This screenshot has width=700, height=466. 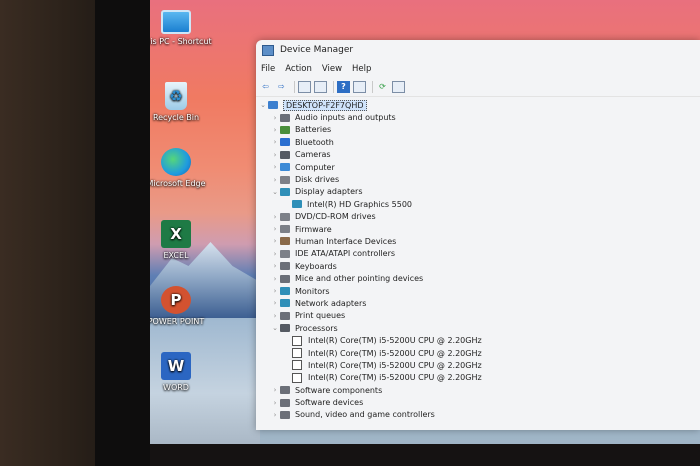 I want to click on desktop-icon-powerpoint: P POWER POINT, so click(x=183, y=306).